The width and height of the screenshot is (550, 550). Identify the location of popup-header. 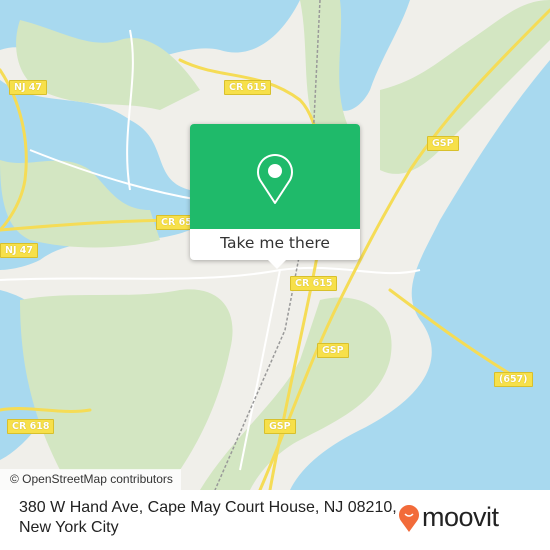
(275, 176).